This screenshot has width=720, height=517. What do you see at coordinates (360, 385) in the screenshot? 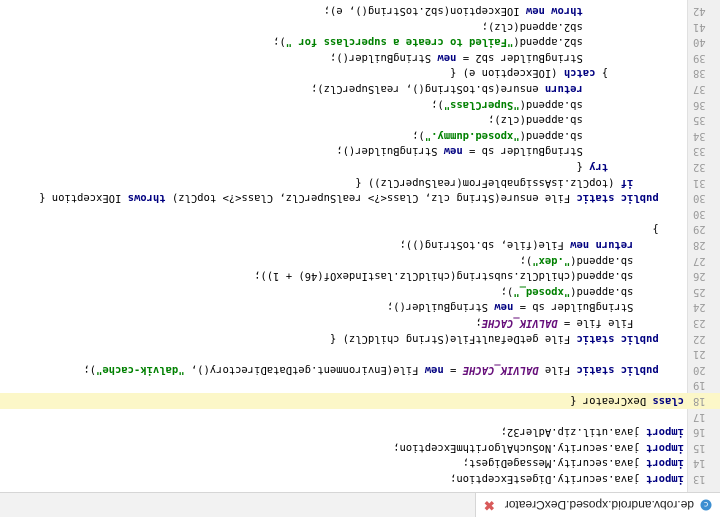
I see `code-line: 19` at bounding box center [360, 385].